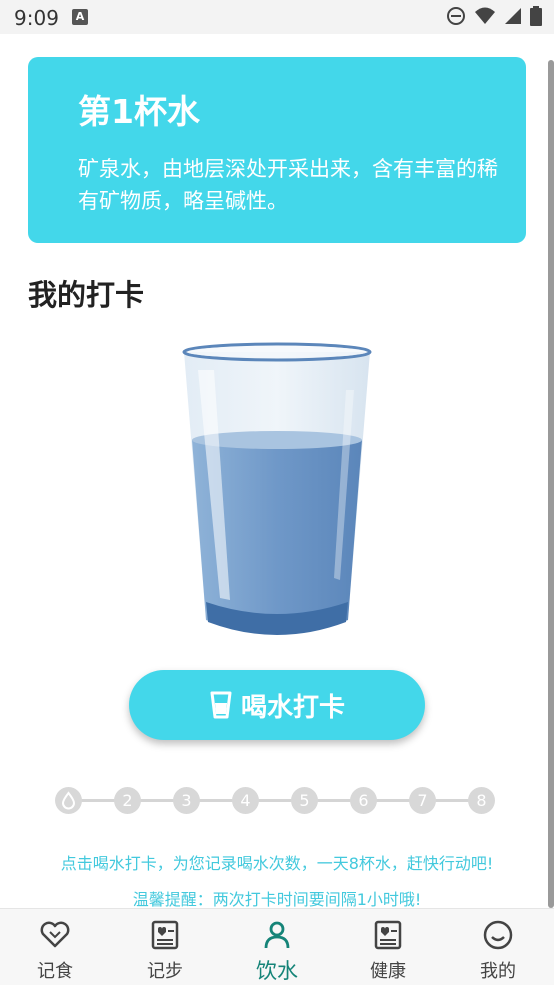 The image size is (554, 985). Describe the element at coordinates (186, 800) in the screenshot. I see `progress-step-3: 3` at that location.